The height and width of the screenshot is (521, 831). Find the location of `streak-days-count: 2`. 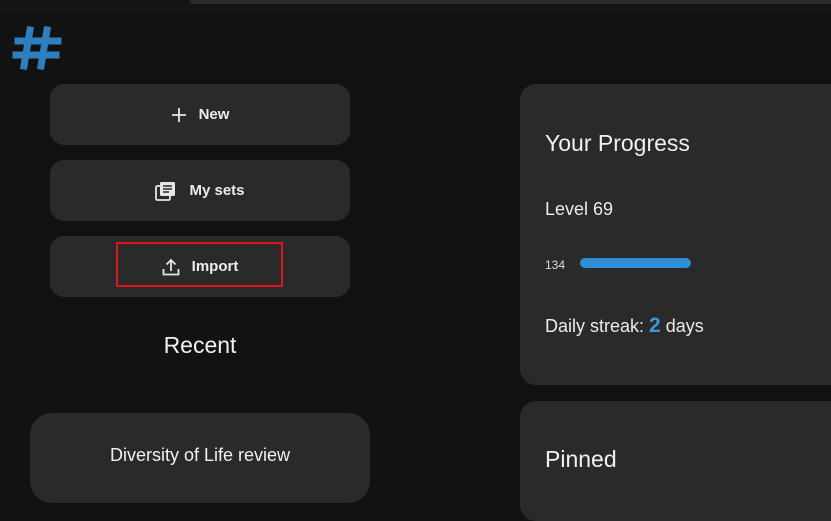

streak-days-count: 2 is located at coordinates (655, 325).